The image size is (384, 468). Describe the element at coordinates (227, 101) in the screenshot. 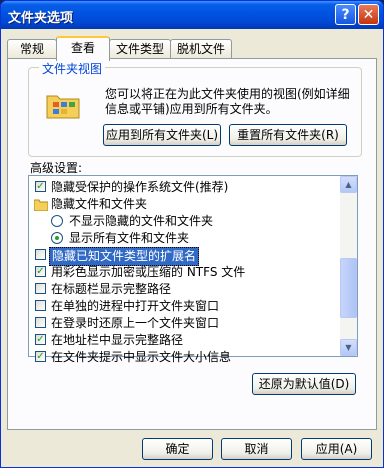

I see `folder-views-description: 您可以将正在为此文件夹使用的视图(例如详细信息或平铺)应用到所有文件夹。` at that location.